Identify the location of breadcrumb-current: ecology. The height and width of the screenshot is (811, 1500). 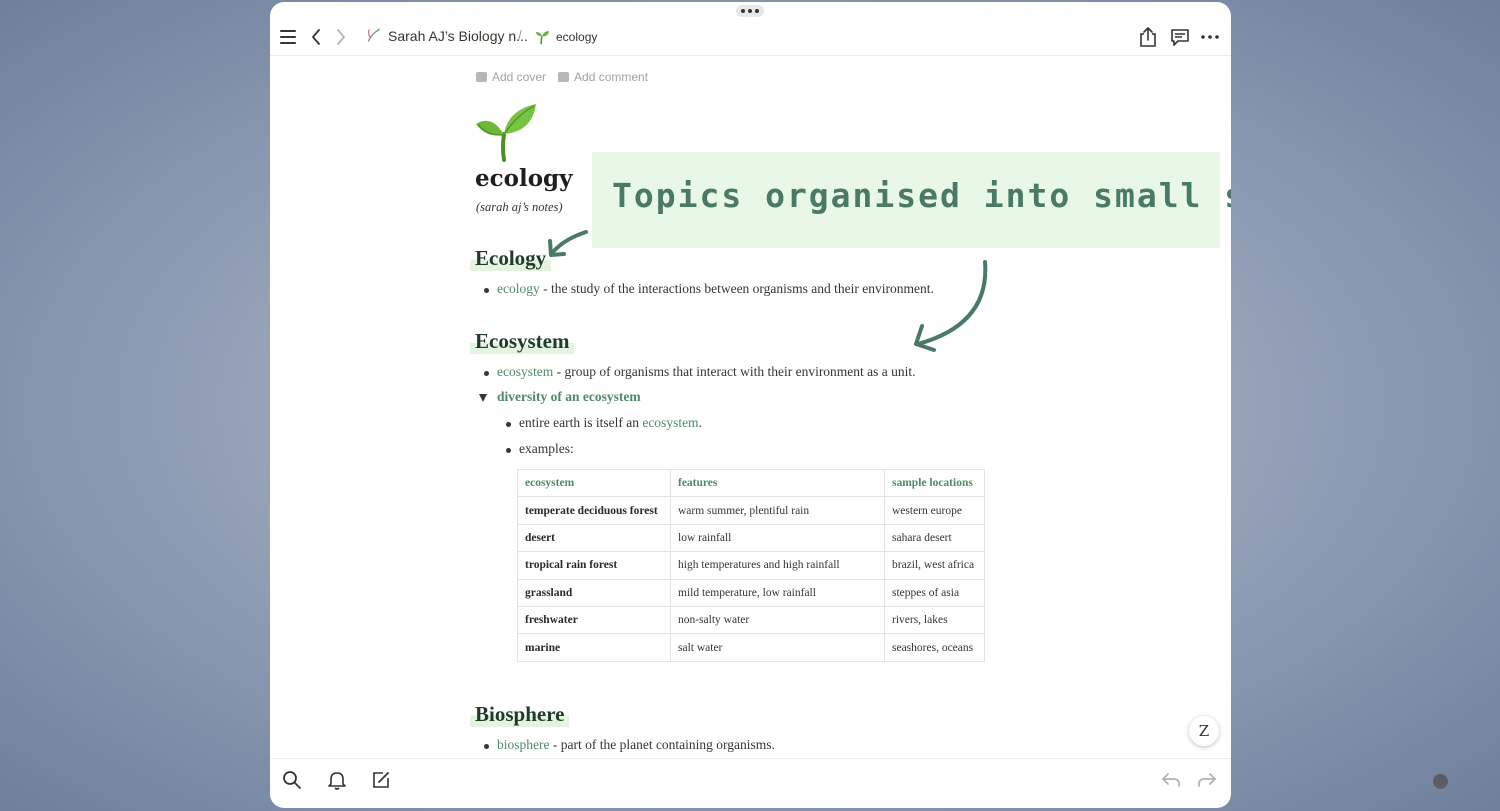
(565, 37).